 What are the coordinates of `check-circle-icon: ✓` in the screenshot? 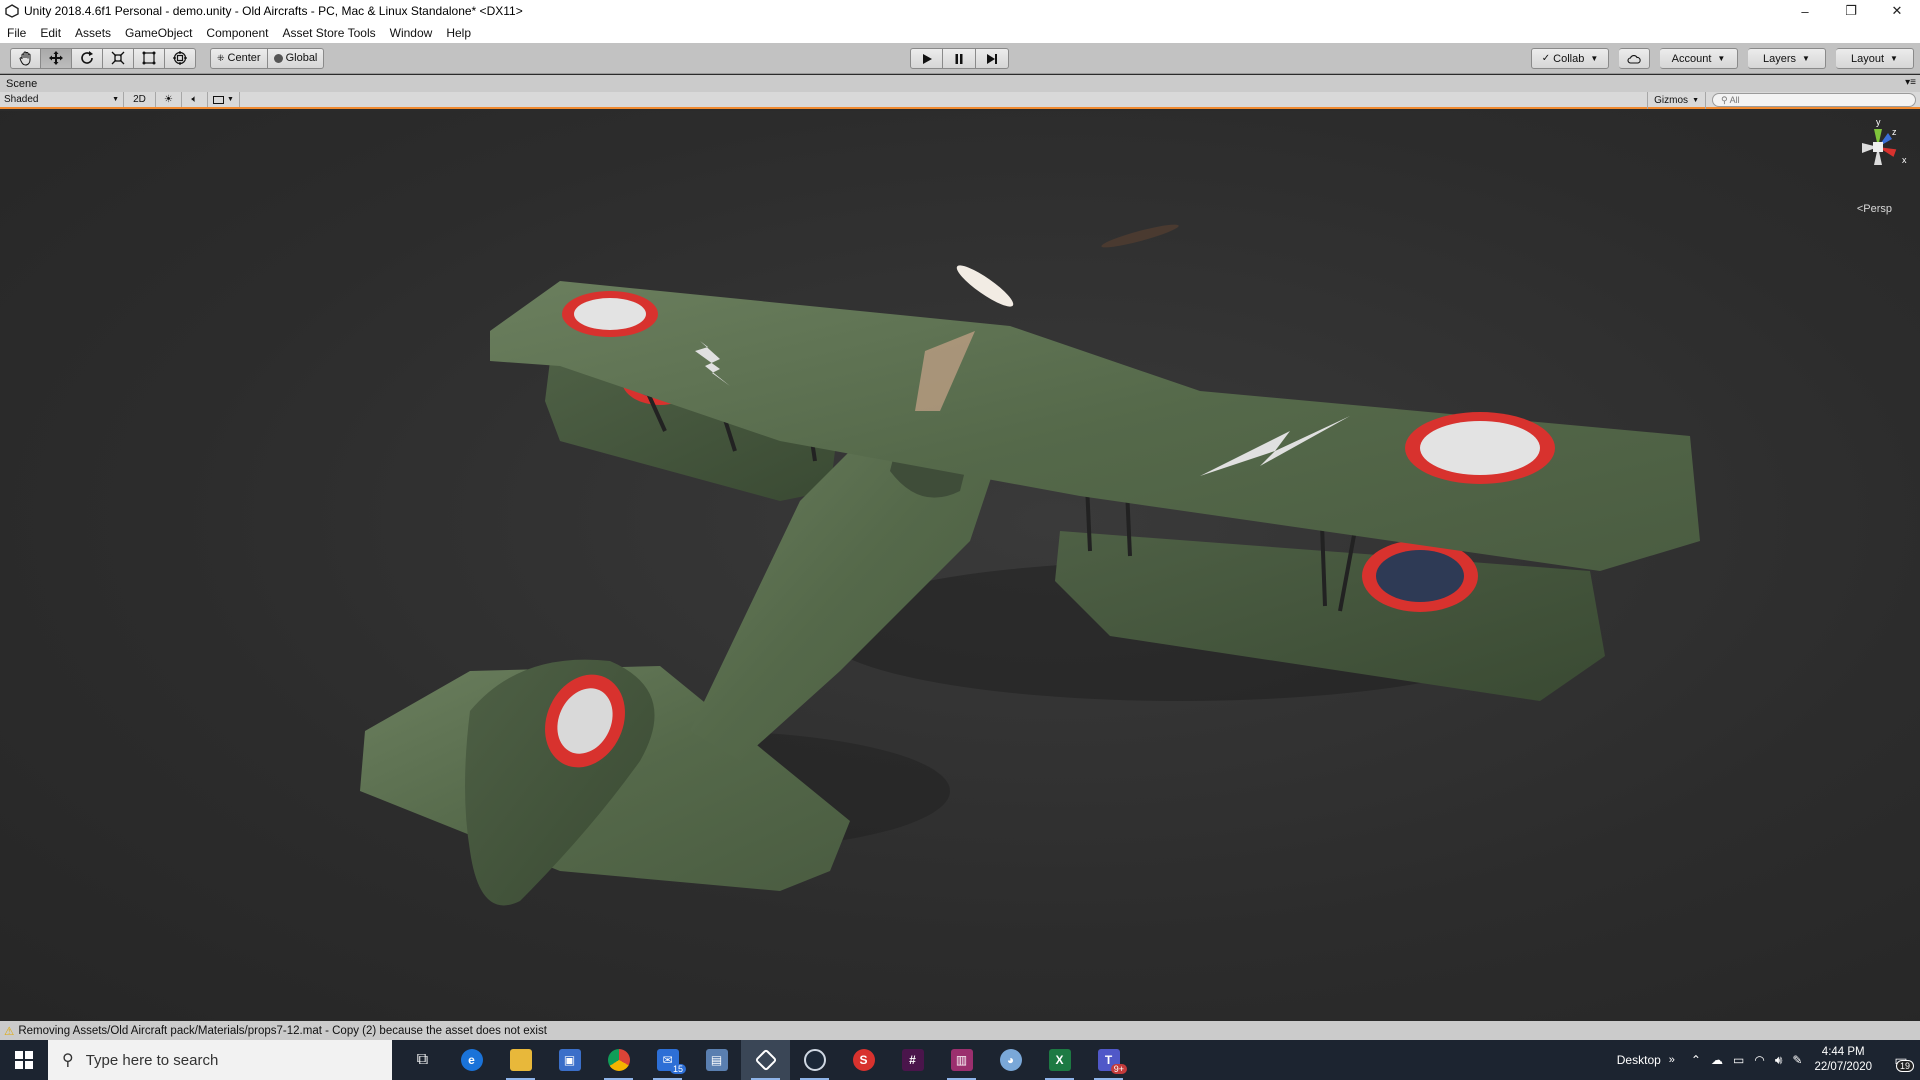 It's located at (1546, 58).